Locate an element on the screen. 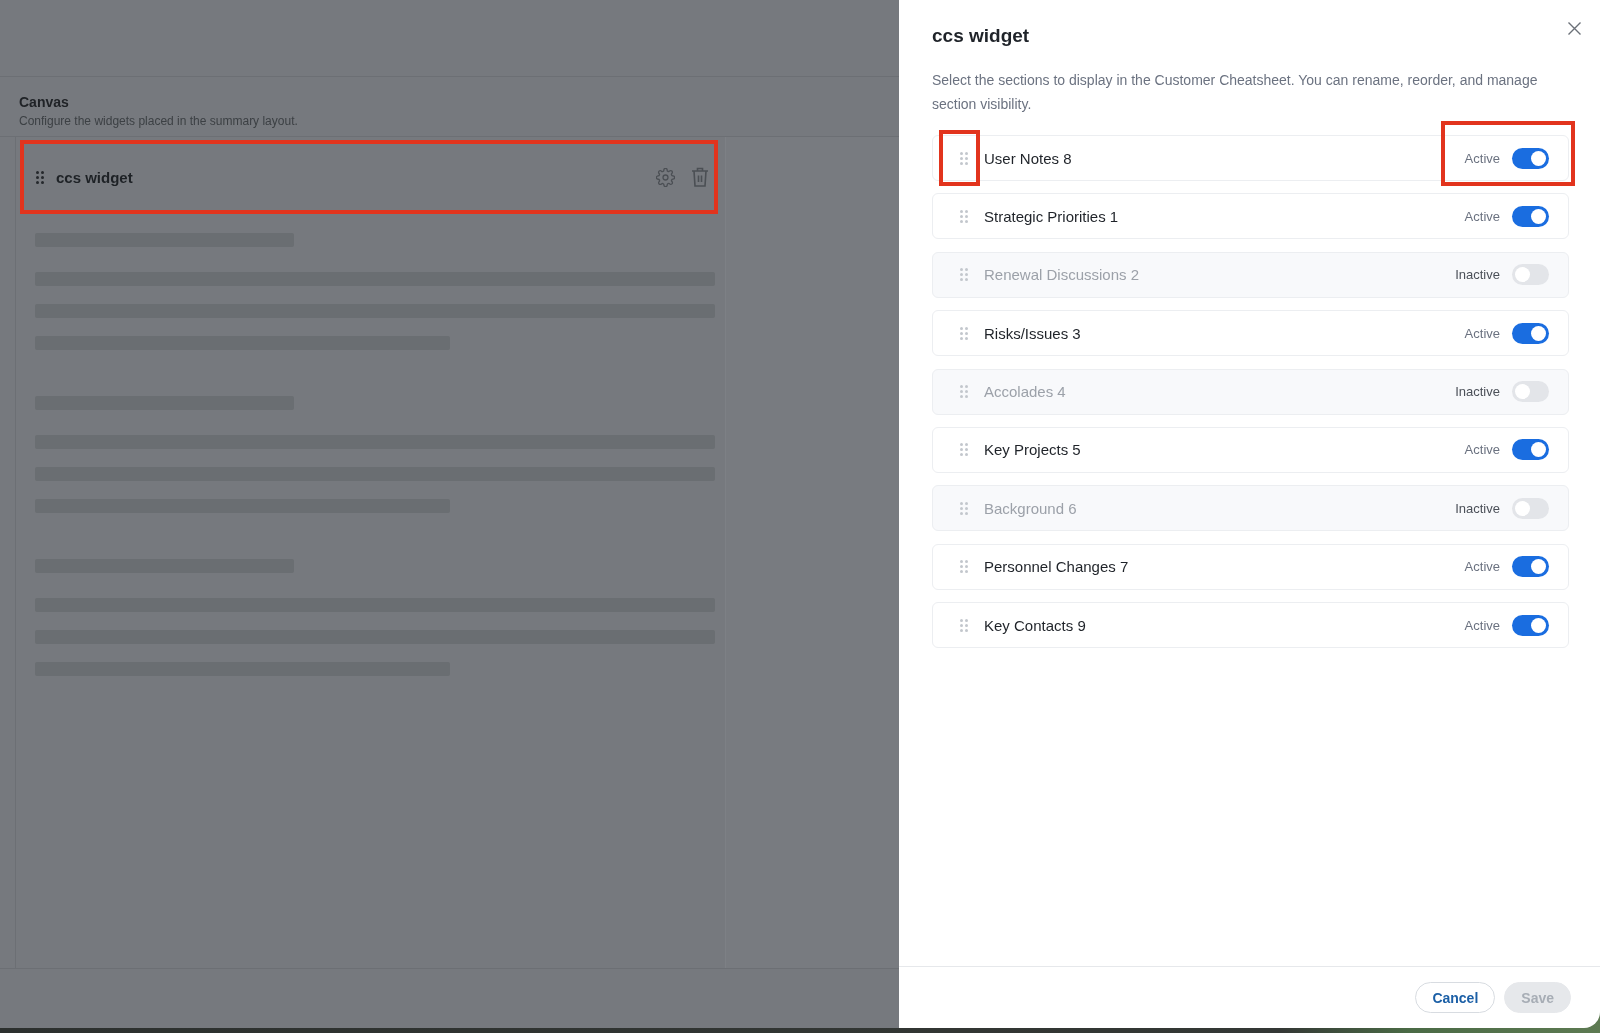 The image size is (1600, 1033). section-name: Personnel Changes 7 is located at coordinates (1056, 567).